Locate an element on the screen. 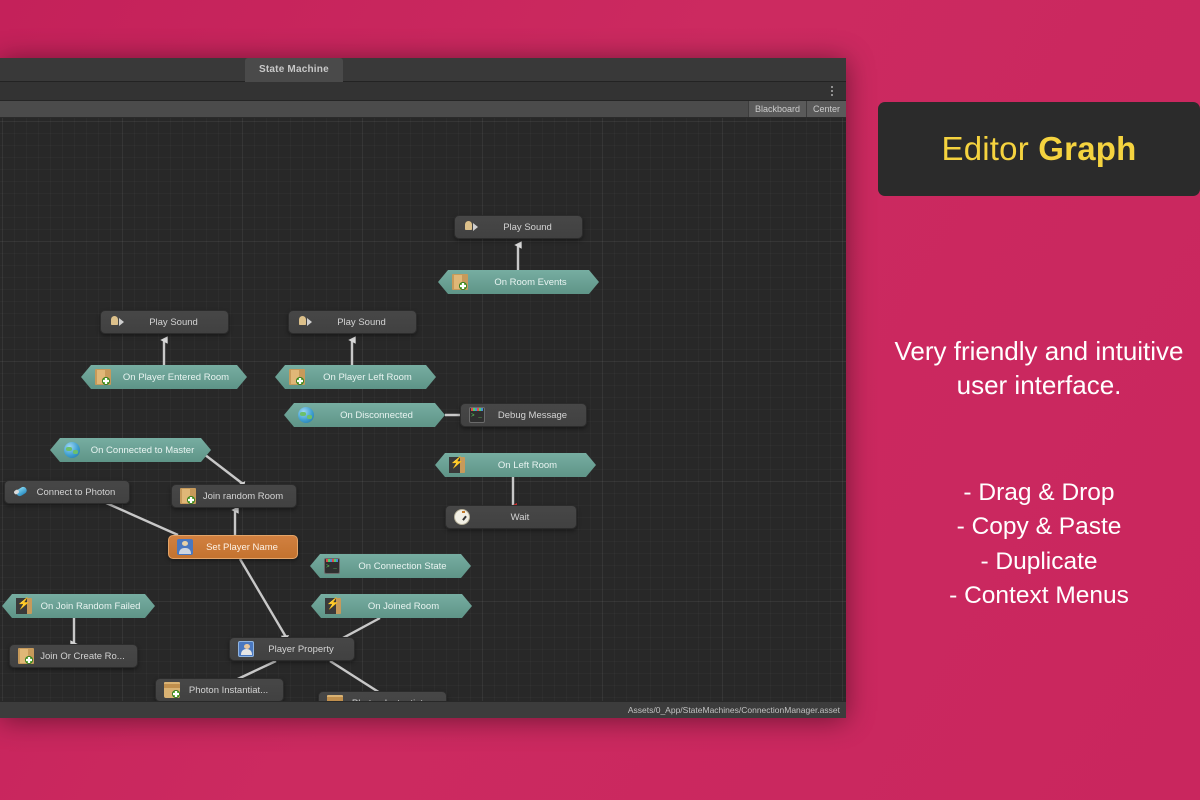 The width and height of the screenshot is (1200, 800). graph-node-on-player-left-room: On Player Left Room is located at coordinates (355, 377).